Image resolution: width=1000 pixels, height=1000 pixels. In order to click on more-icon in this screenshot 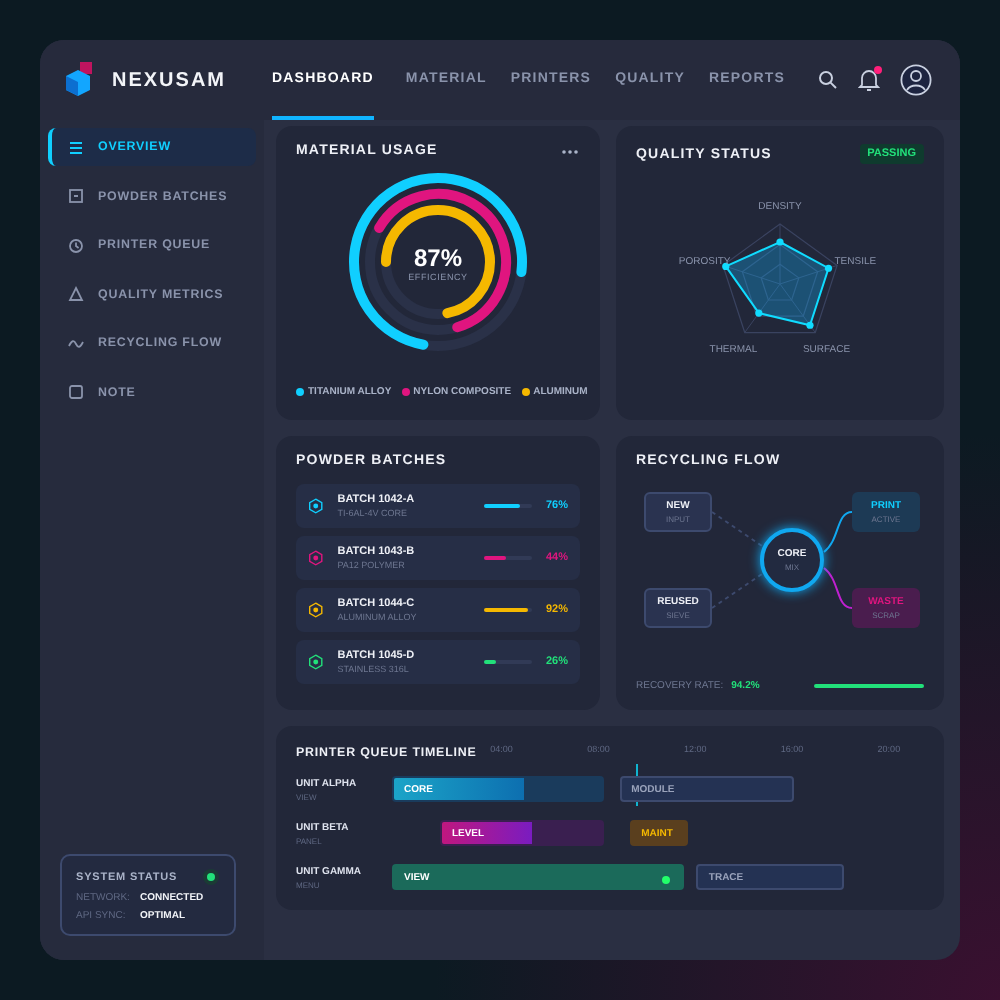, I will do `click(570, 151)`.